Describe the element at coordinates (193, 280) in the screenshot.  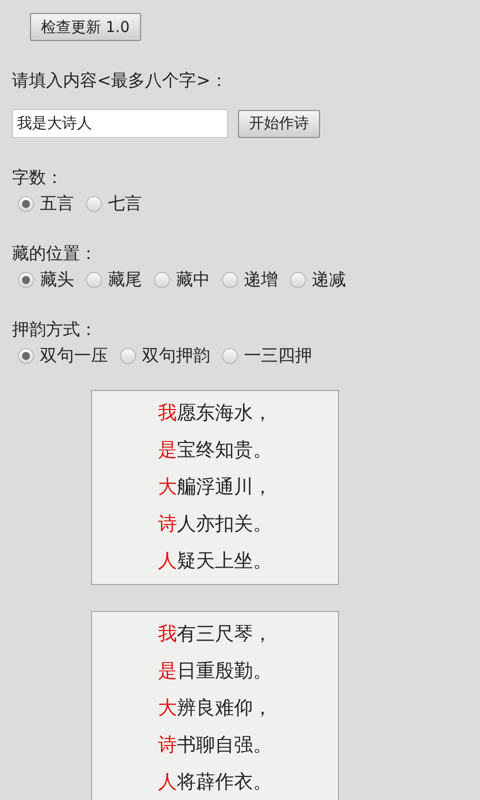
I see `radio-label: 藏中` at that location.